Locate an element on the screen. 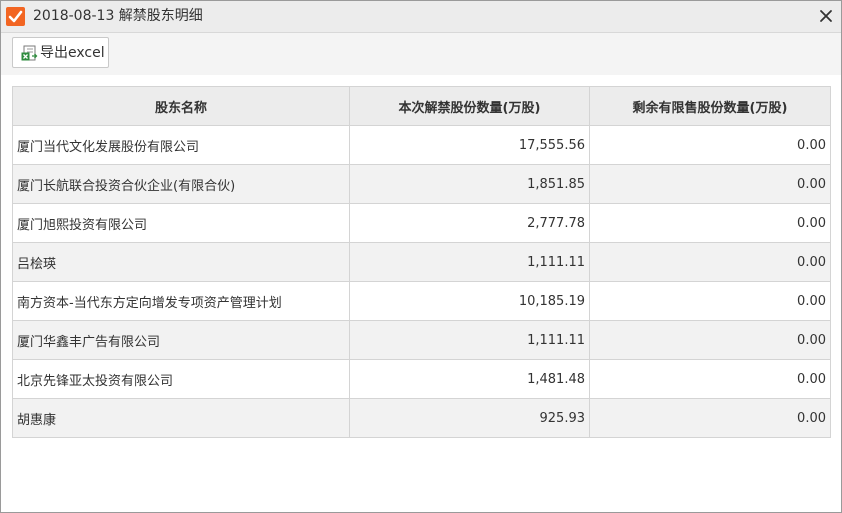  excel-export-icon is located at coordinates (29, 53).